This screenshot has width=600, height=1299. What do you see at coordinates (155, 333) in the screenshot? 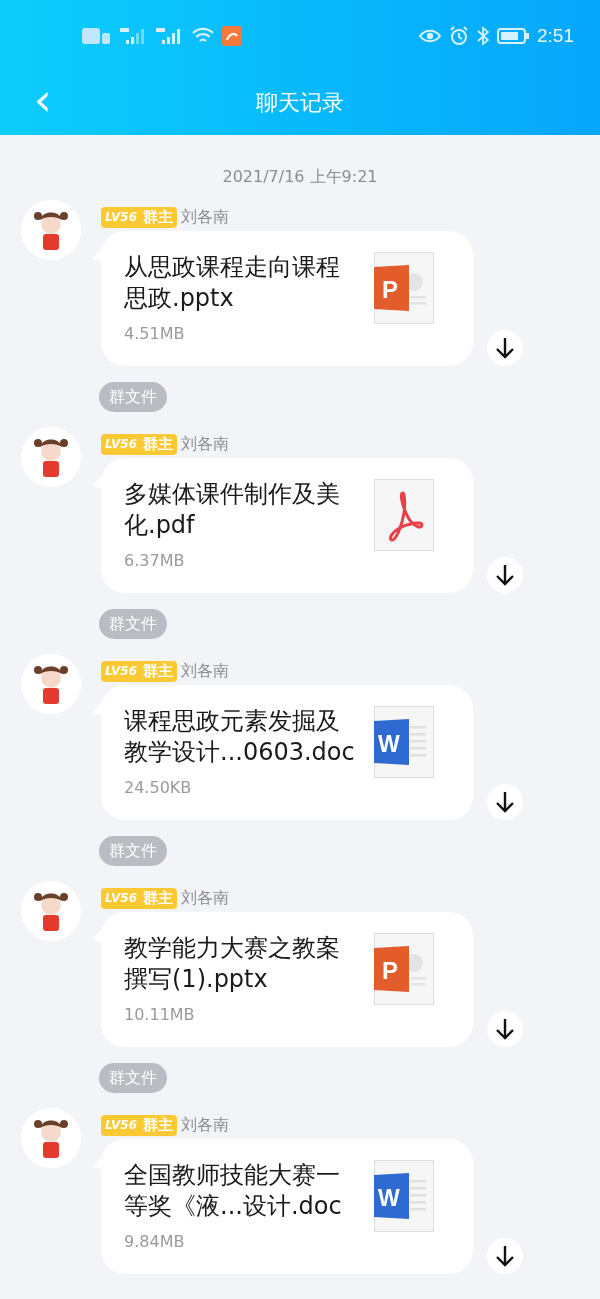
I see `file-size: 4.51MB` at bounding box center [155, 333].